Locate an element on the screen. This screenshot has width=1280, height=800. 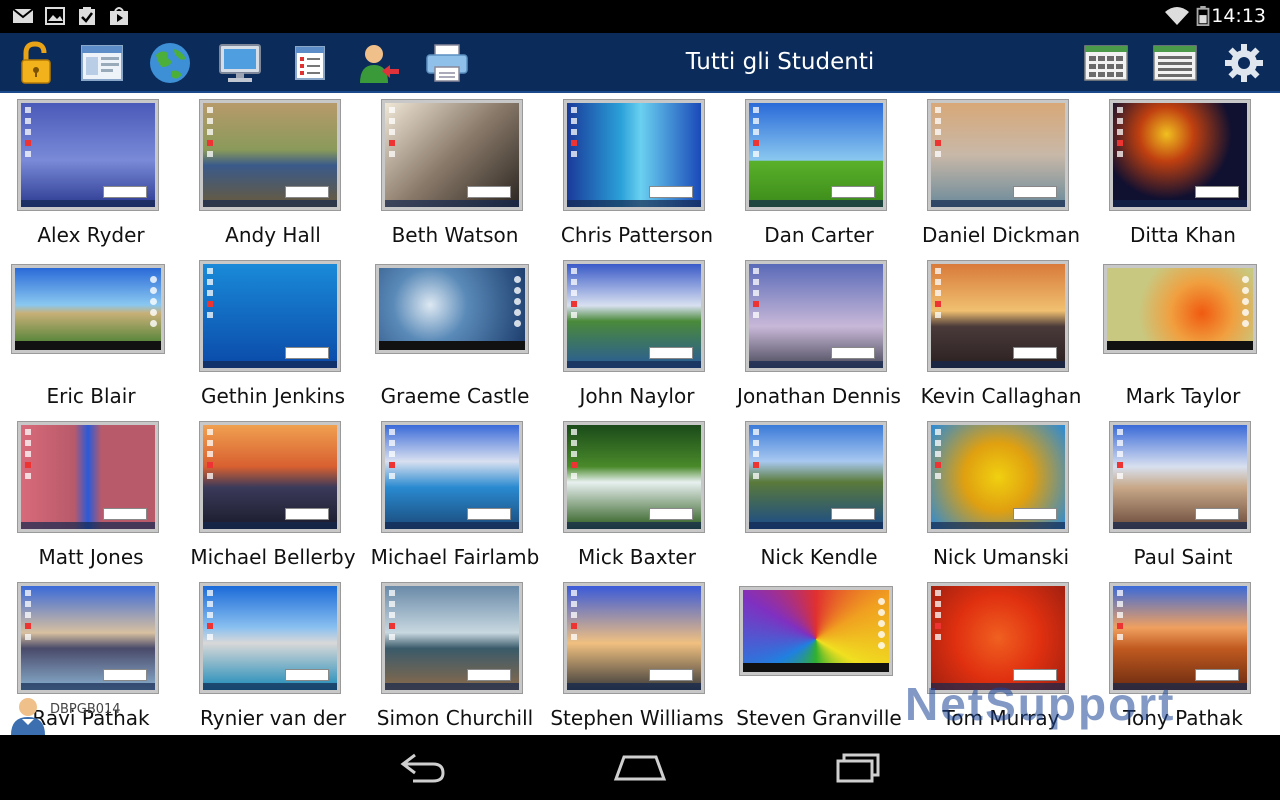
recent-apps-icon is located at coordinates (858, 767).